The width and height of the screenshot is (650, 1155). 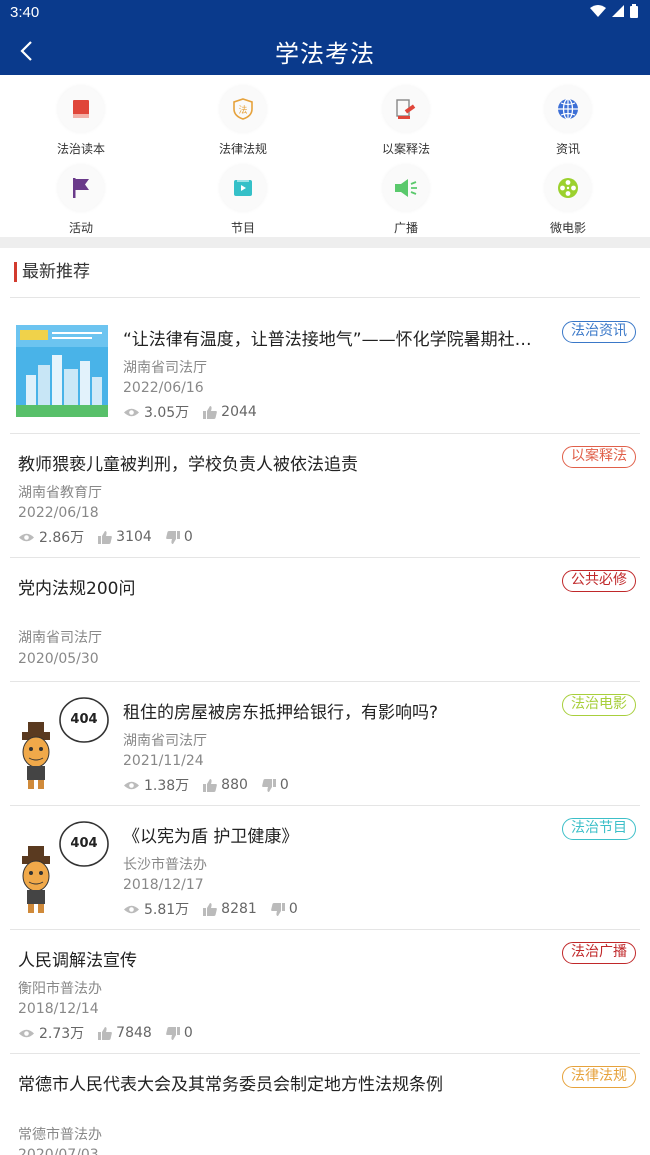 I want to click on item-stats: 3.05万 2044, so click(x=197, y=412).